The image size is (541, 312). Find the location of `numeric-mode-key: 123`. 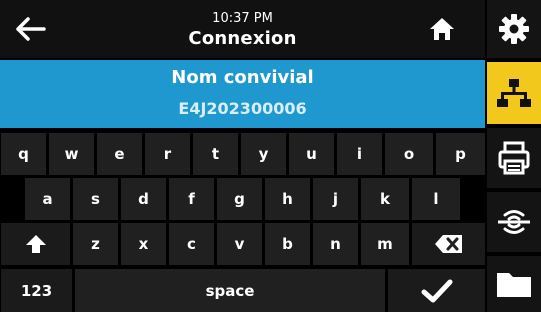

numeric-mode-key: 123 is located at coordinates (36, 290).